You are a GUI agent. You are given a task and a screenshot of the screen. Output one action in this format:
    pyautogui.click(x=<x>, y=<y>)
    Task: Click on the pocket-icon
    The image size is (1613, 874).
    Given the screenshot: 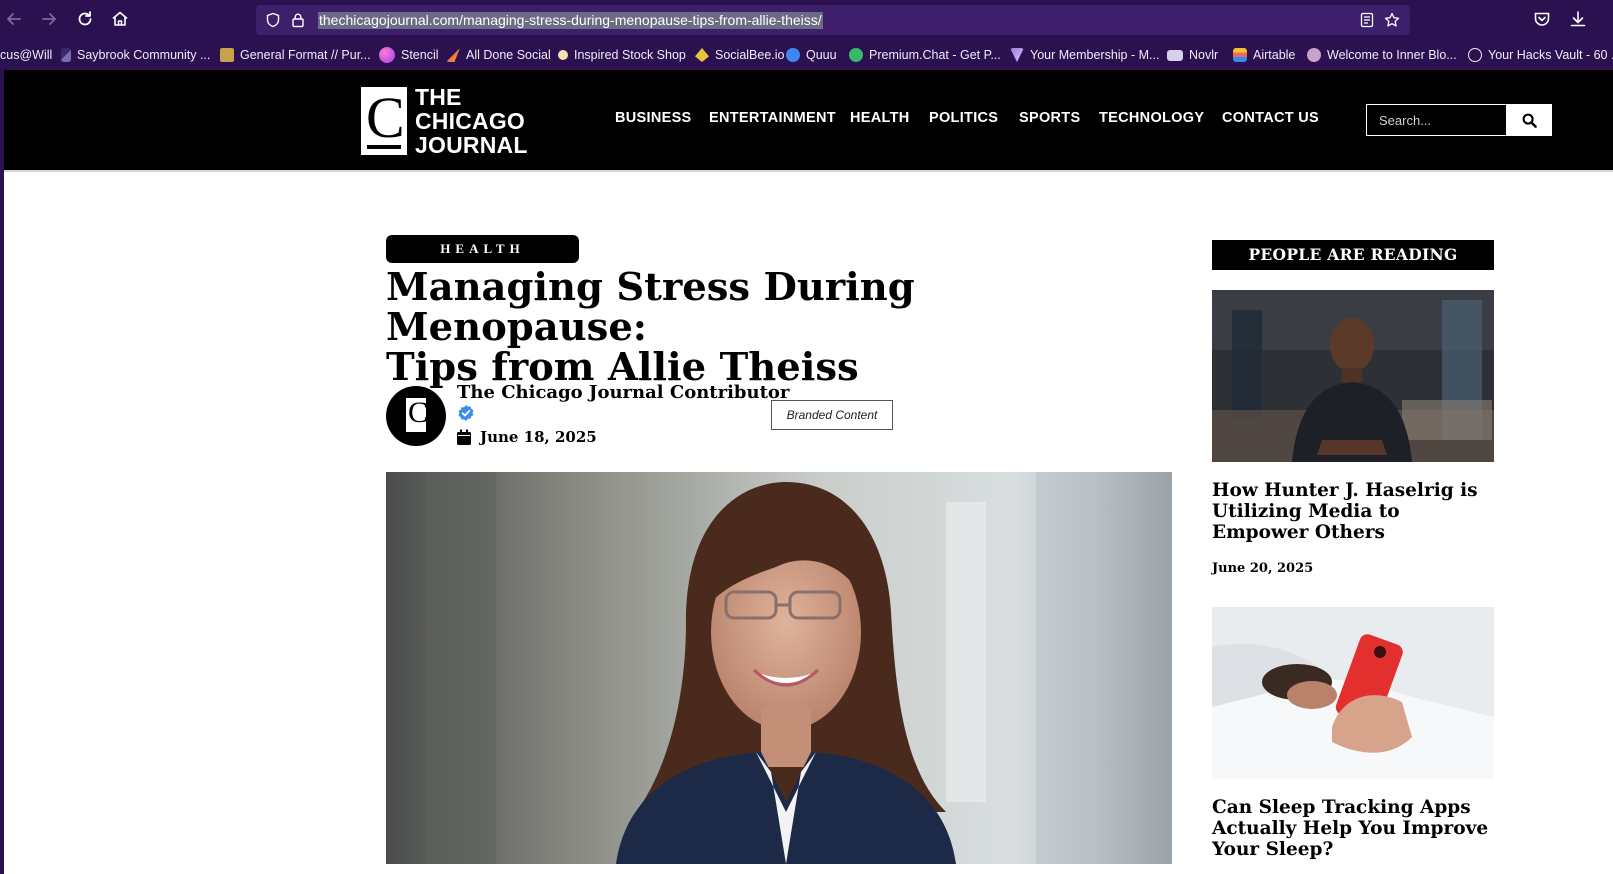 What is the action you would take?
    pyautogui.click(x=1542, y=19)
    